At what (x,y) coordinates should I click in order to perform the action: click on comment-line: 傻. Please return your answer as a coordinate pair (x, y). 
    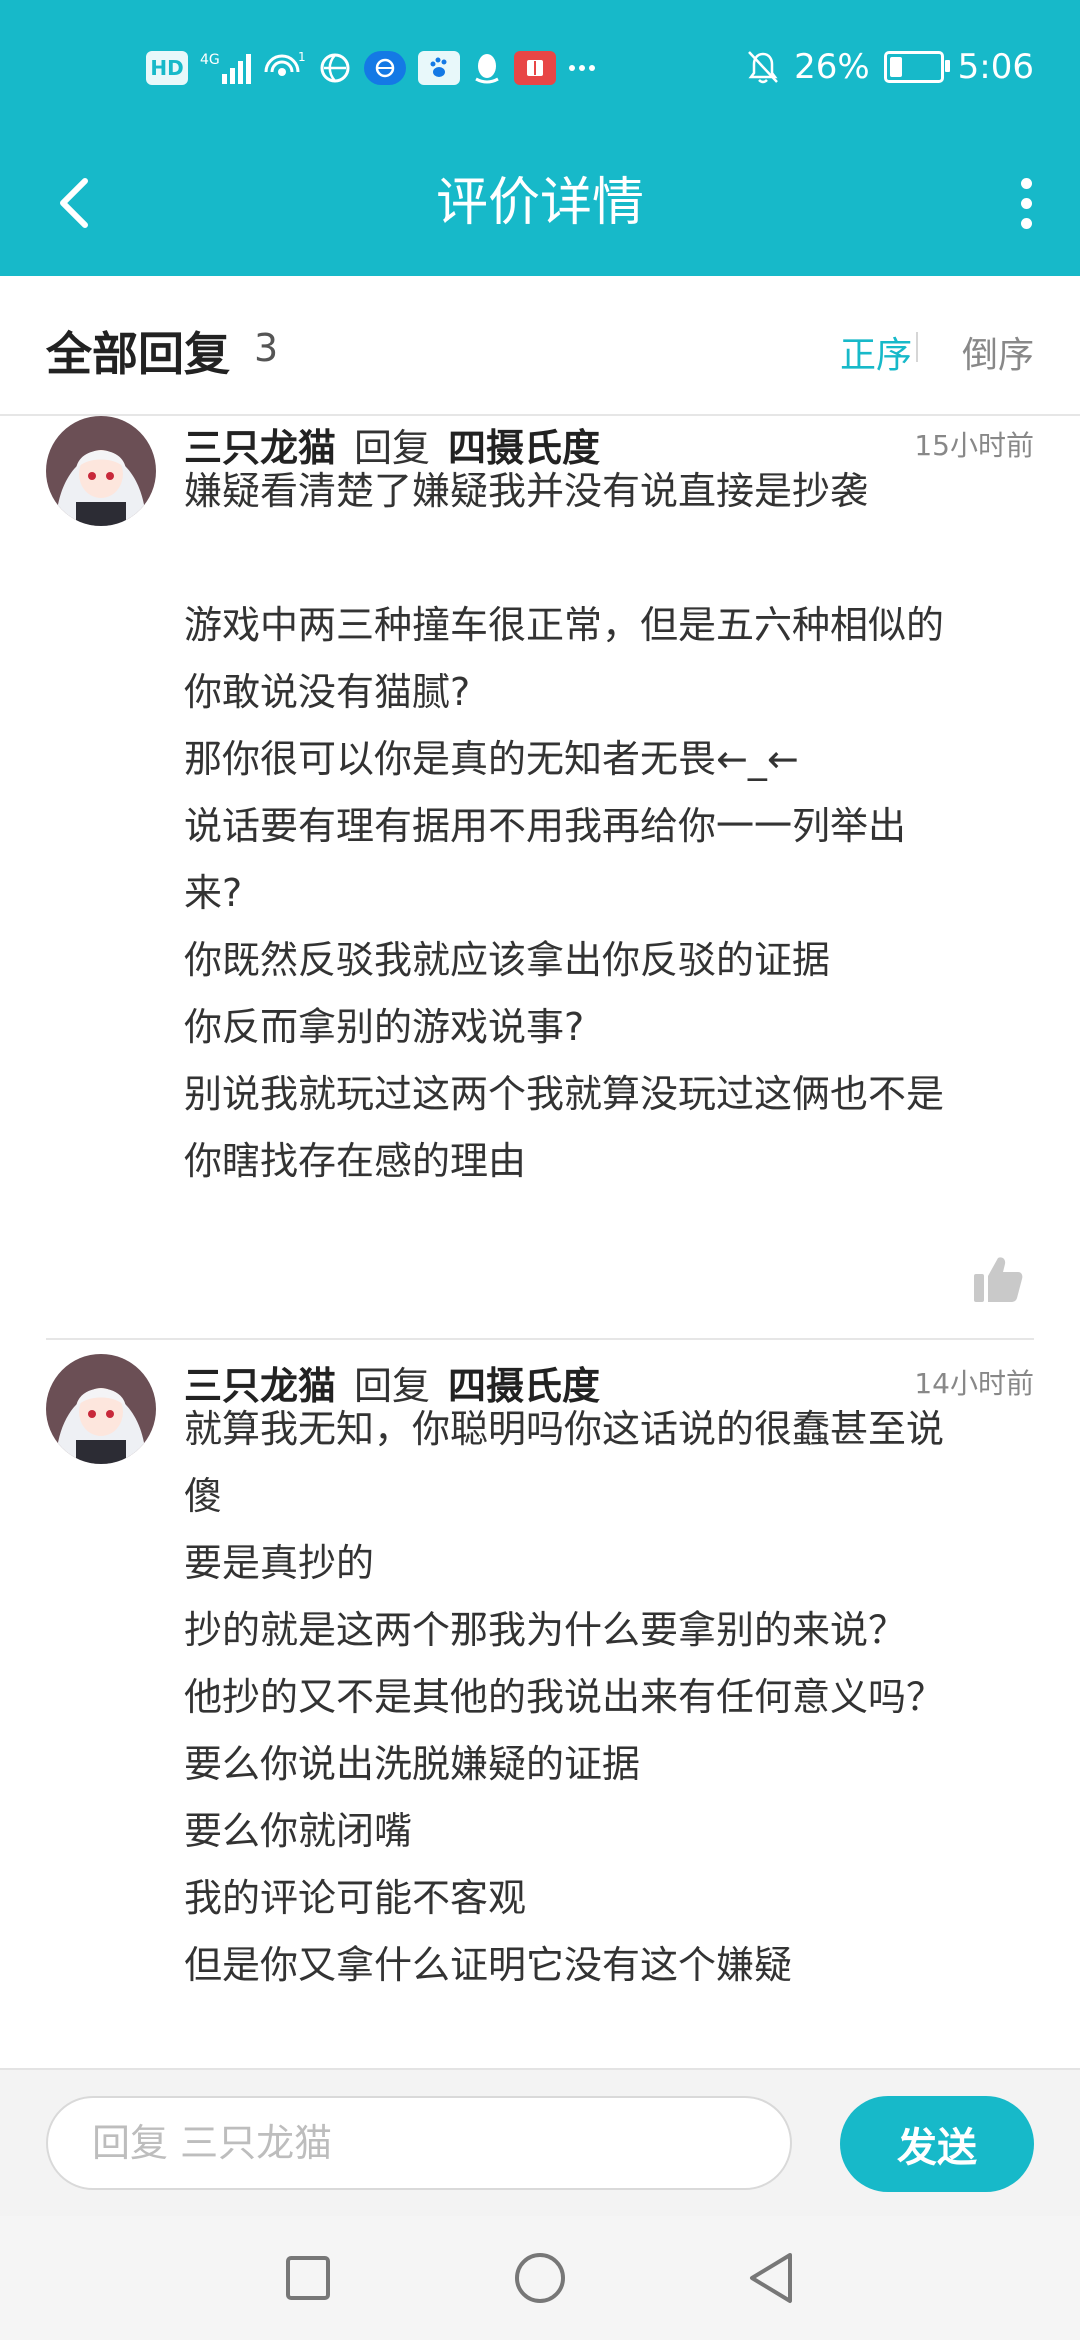
    Looking at the image, I should click on (203, 1496).